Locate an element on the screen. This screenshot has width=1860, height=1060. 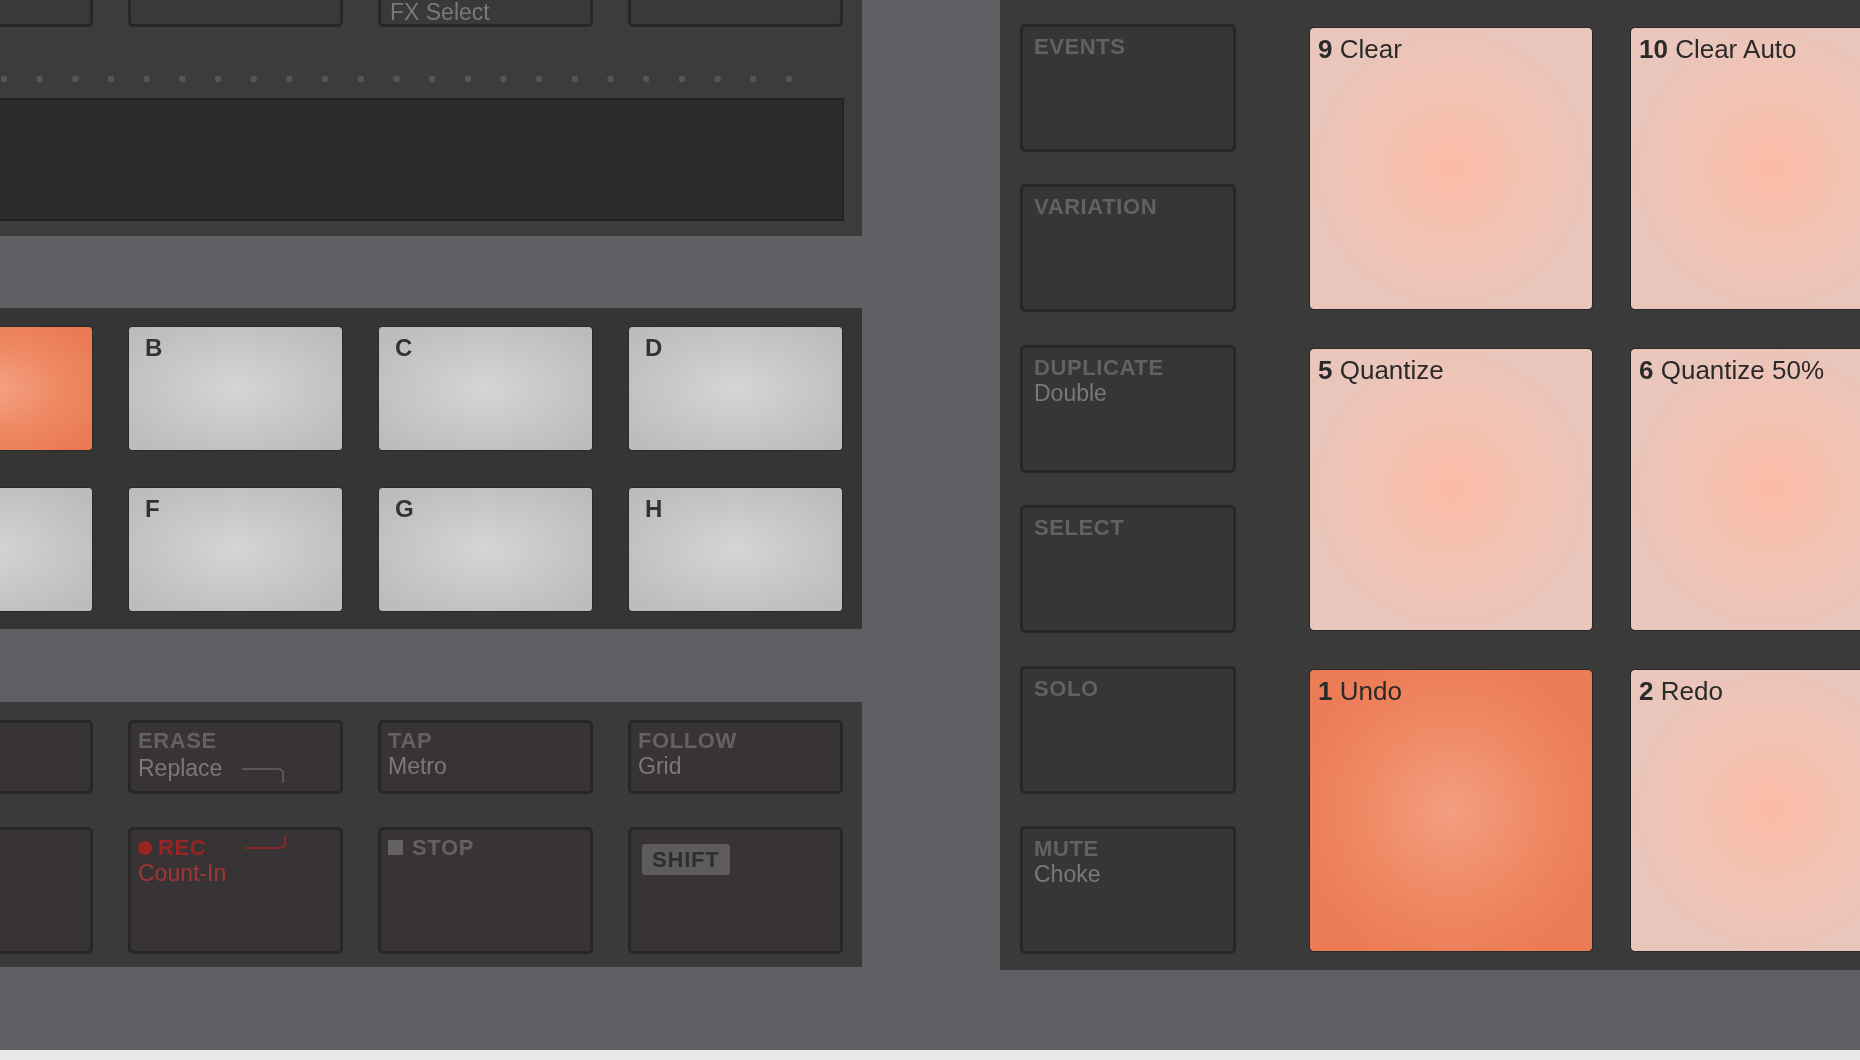
pad: 6 Quantize 50% is located at coordinates (1745, 489).